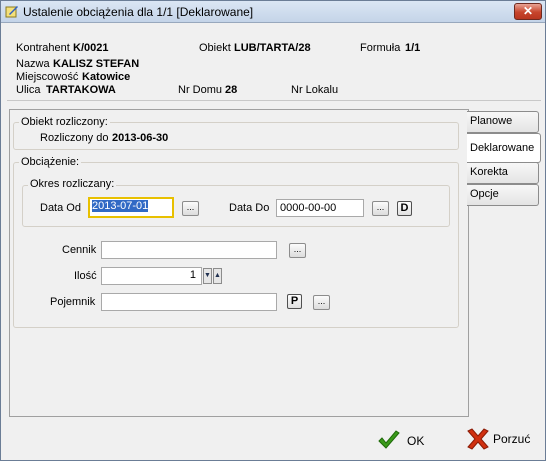 Image resolution: width=546 pixels, height=461 pixels. I want to click on app-icon, so click(11, 12).